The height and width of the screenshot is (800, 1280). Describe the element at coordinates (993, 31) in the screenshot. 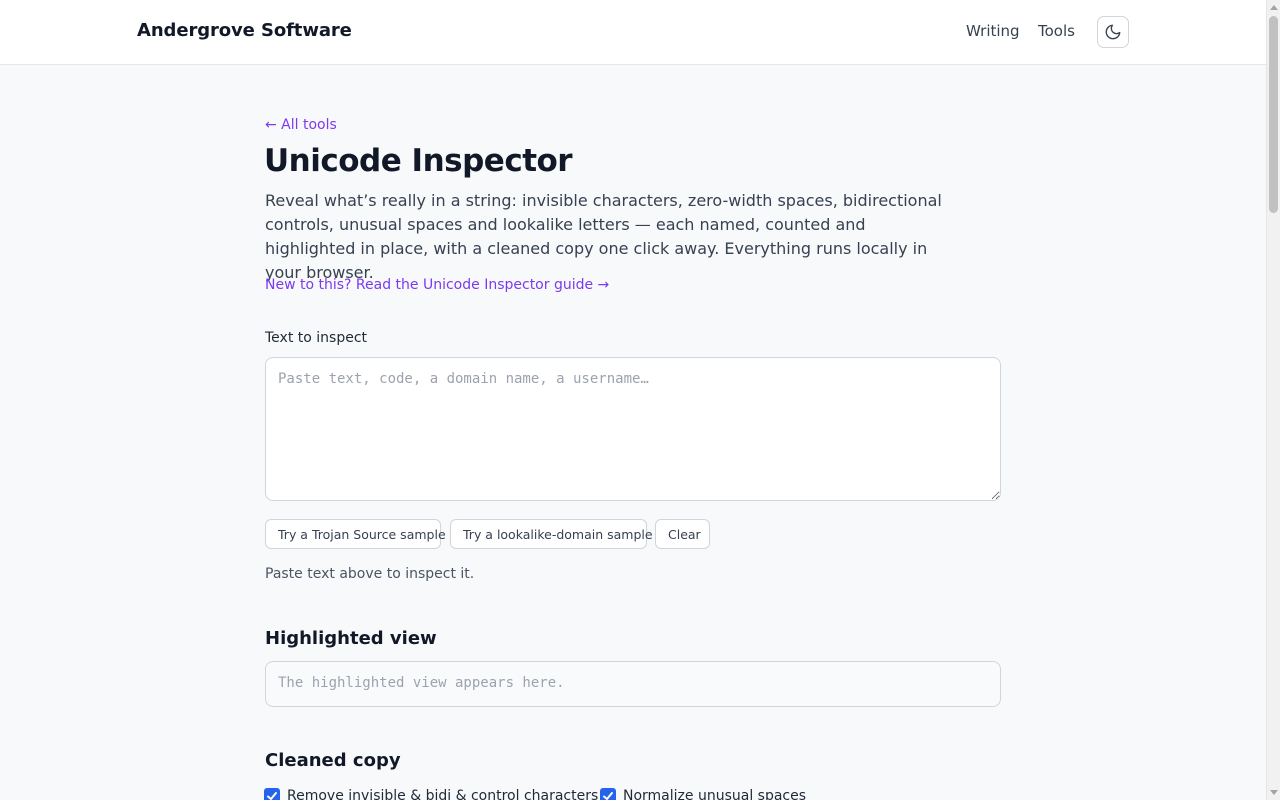

I see `nav-writing: Writing` at that location.